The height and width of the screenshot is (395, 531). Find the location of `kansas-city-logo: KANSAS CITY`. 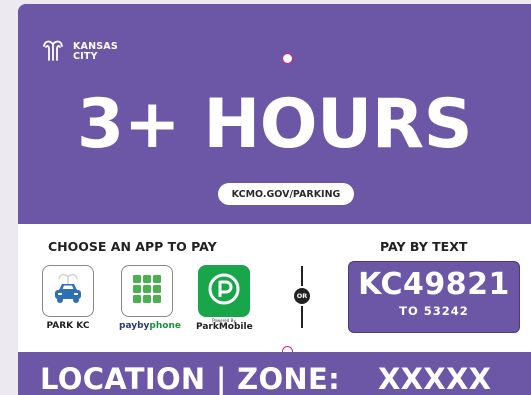

kansas-city-logo: KANSAS CITY is located at coordinates (79, 52).